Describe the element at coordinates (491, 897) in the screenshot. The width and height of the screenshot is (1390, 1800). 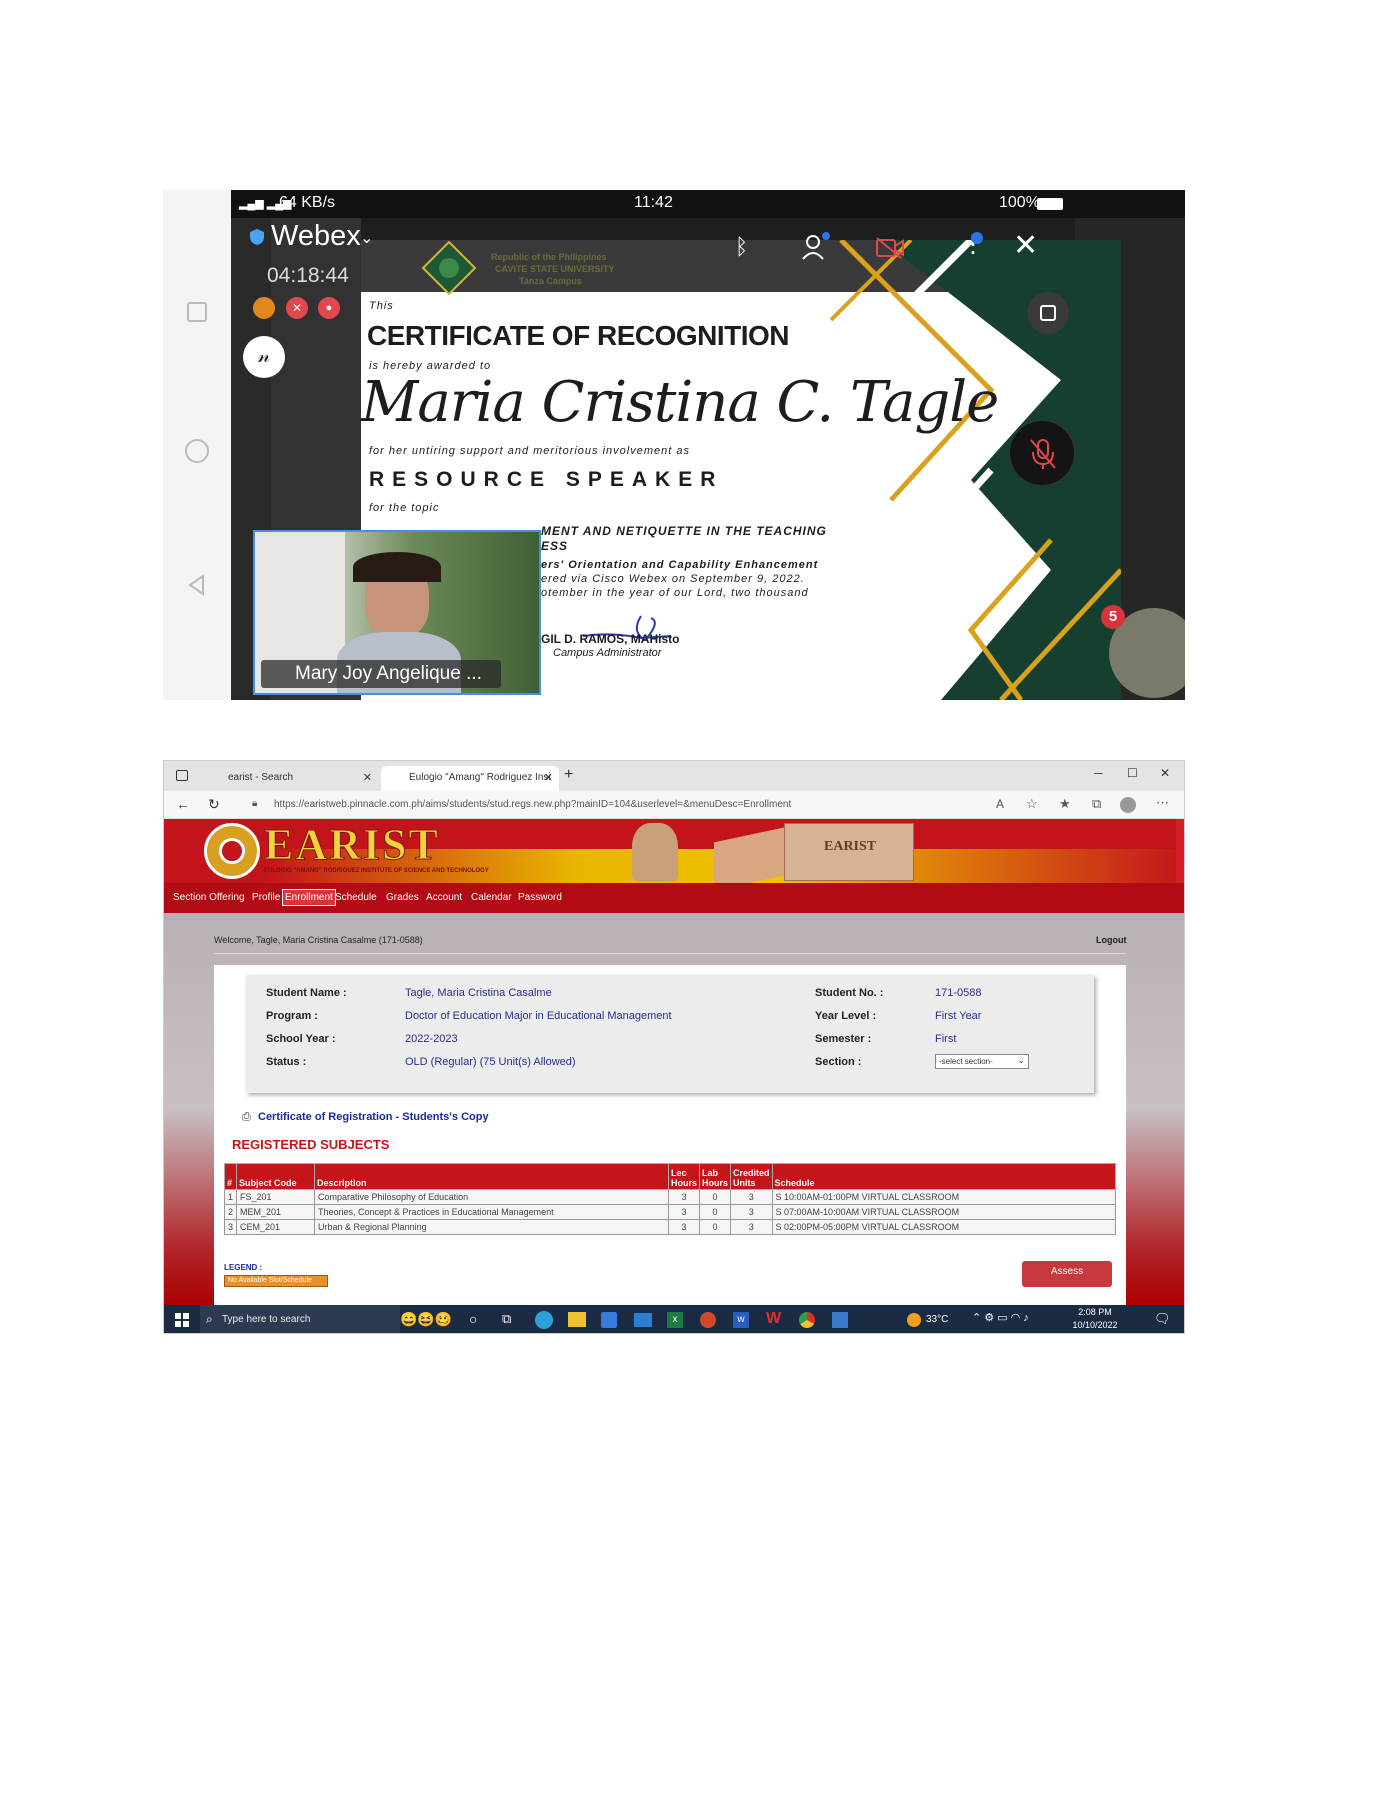
I see `menu-calendar: Calendar` at that location.